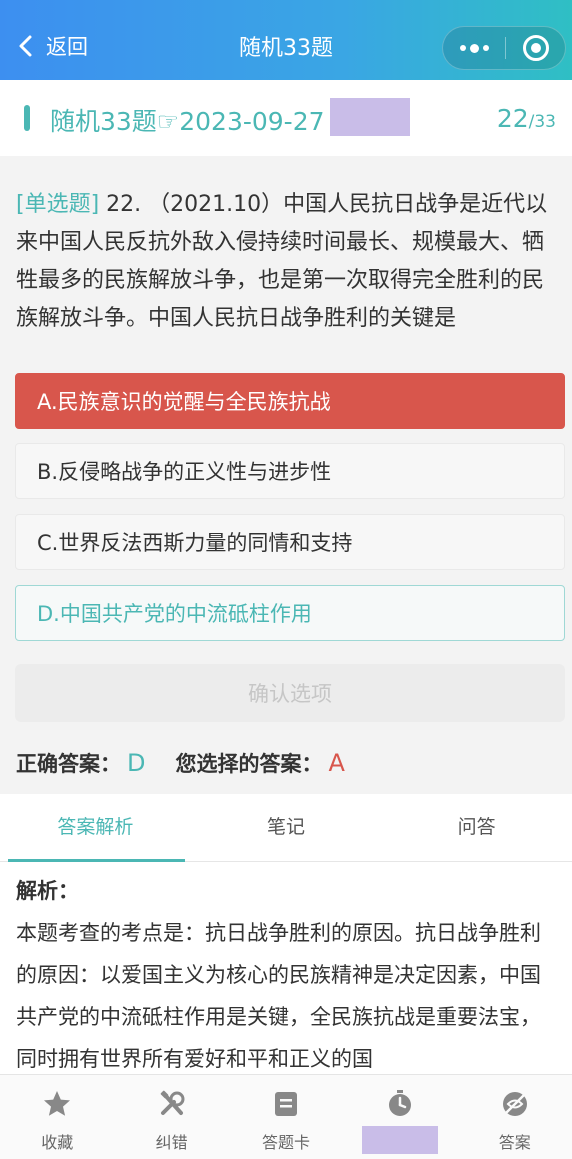 This screenshot has height=1159, width=572. What do you see at coordinates (27, 118) in the screenshot?
I see `header-accent-bar` at bounding box center [27, 118].